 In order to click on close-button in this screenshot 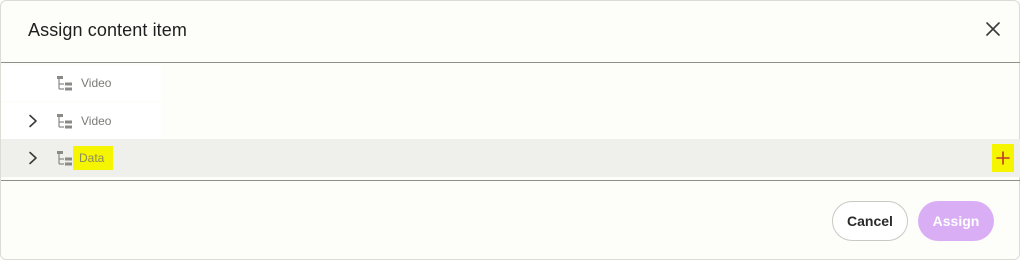, I will do `click(993, 29)`.